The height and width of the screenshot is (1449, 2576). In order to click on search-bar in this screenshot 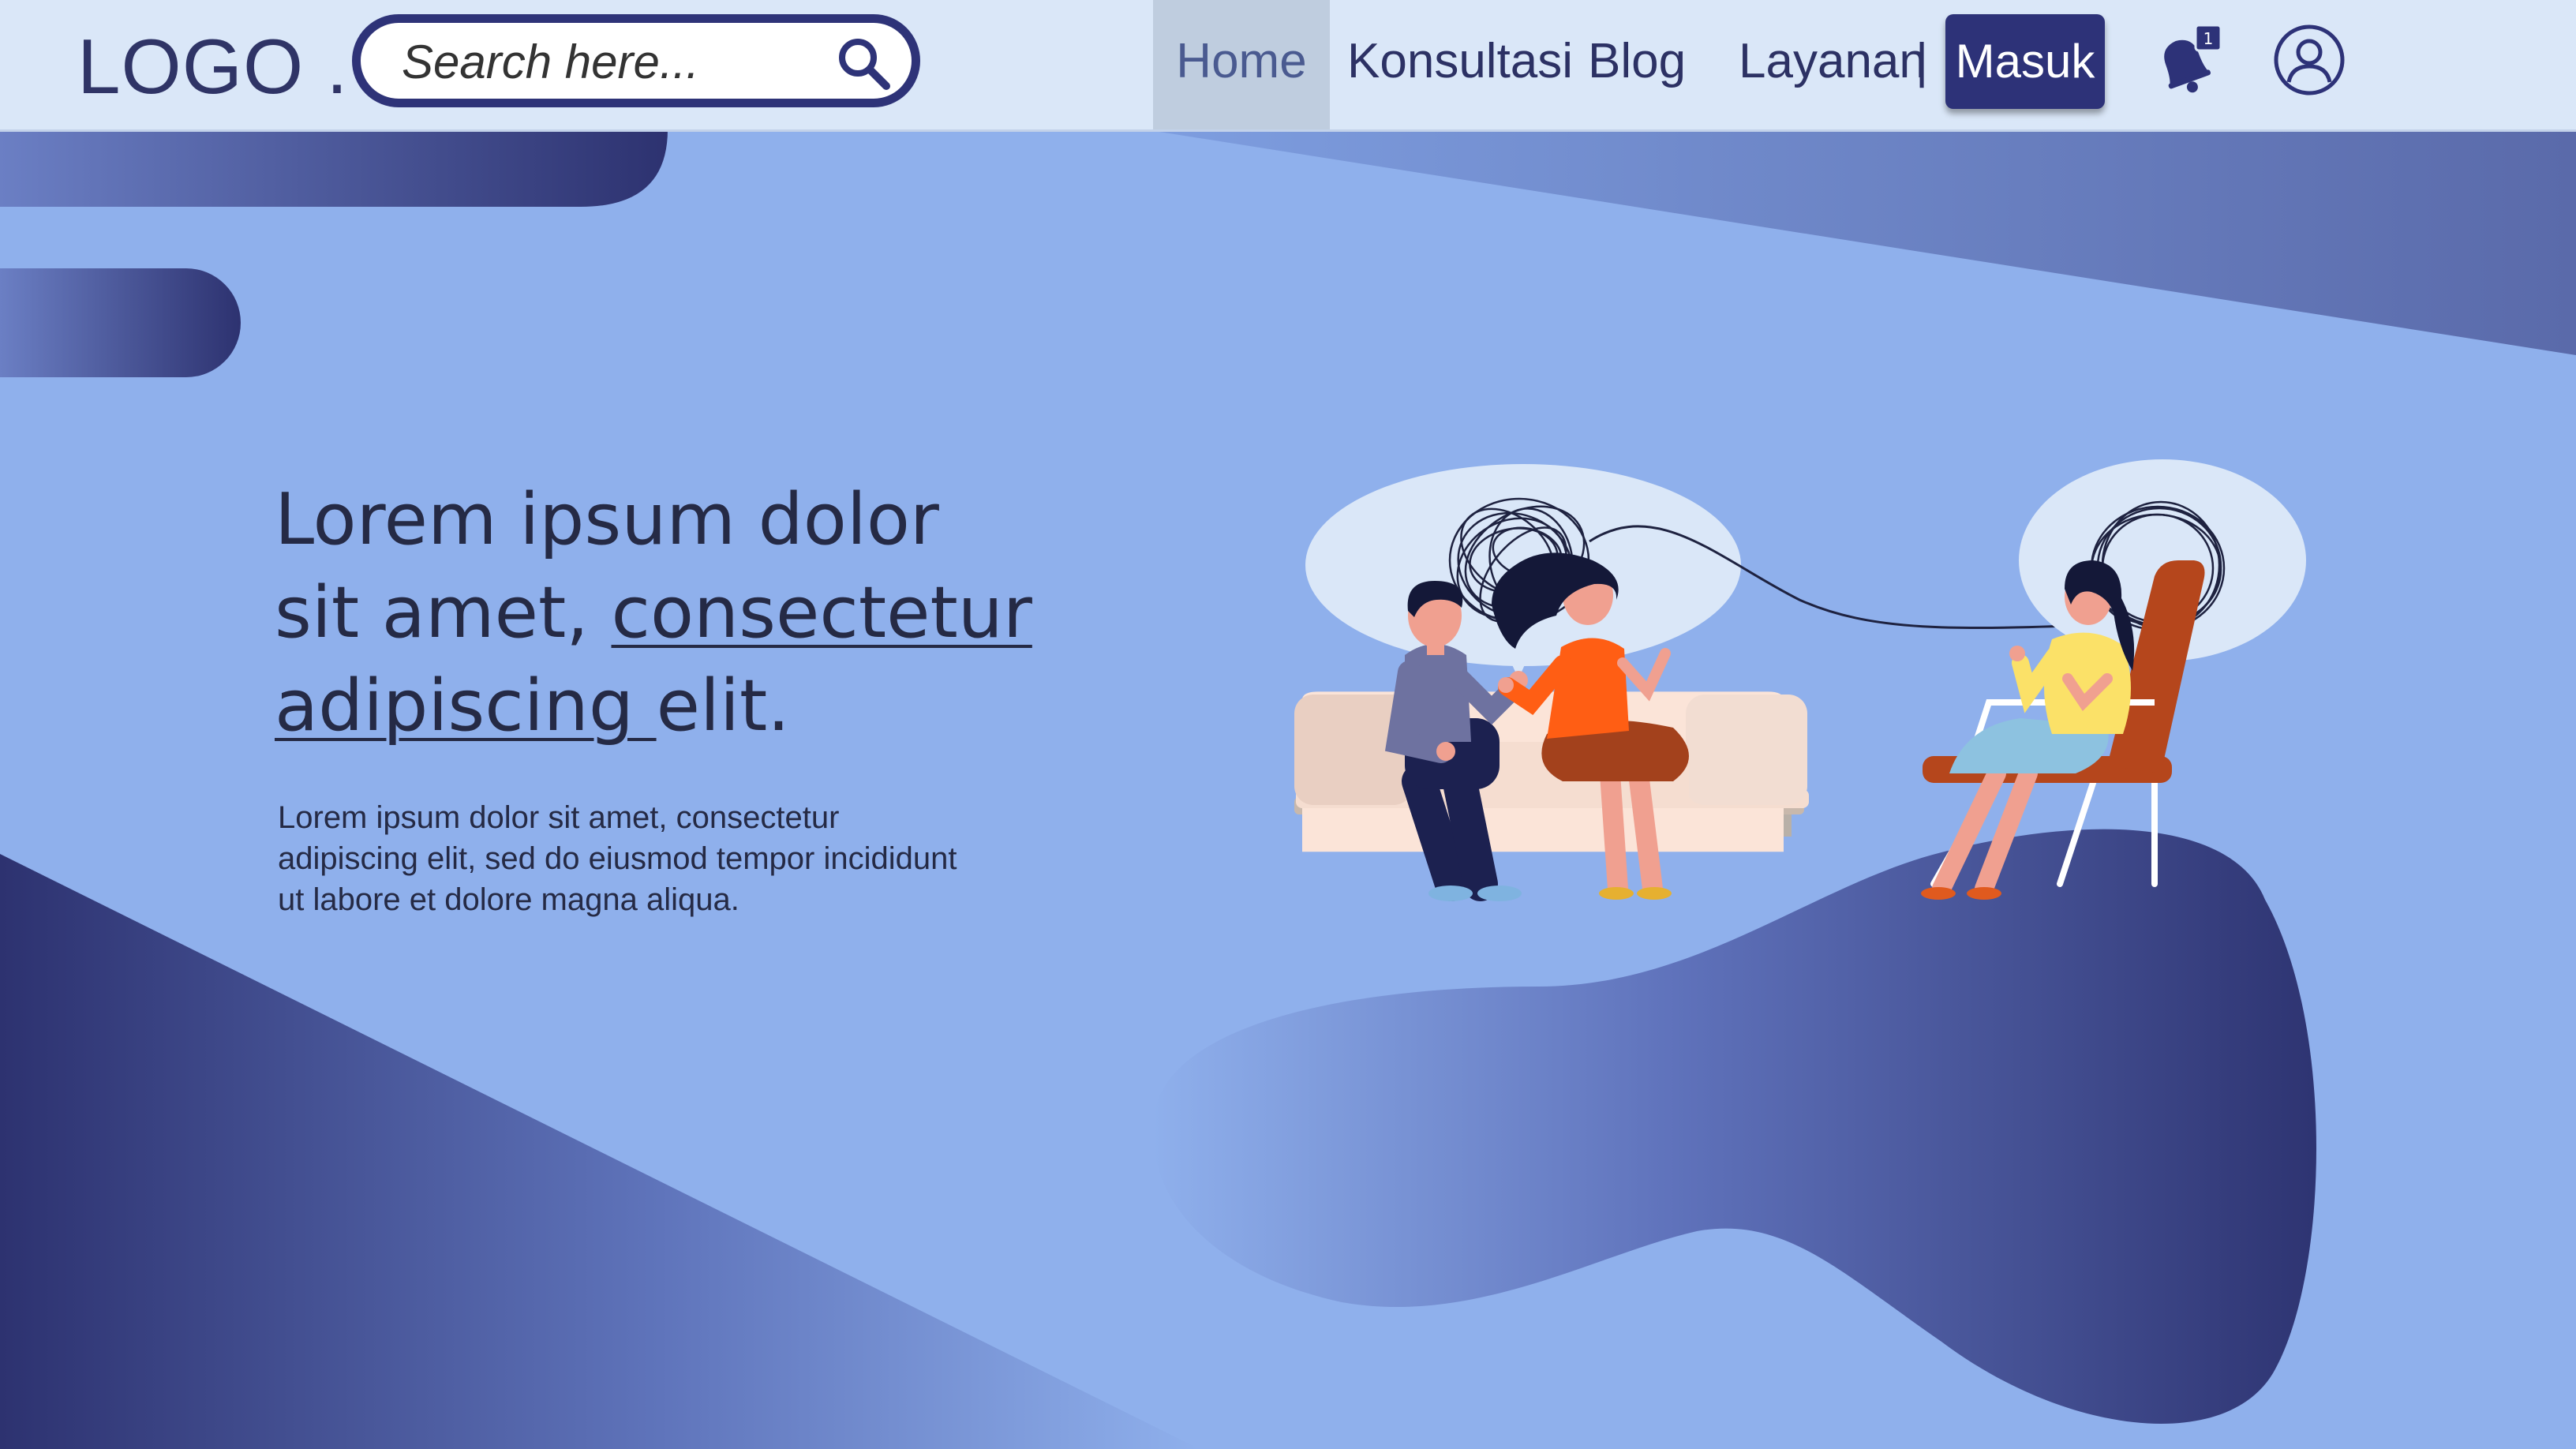, I will do `click(636, 60)`.